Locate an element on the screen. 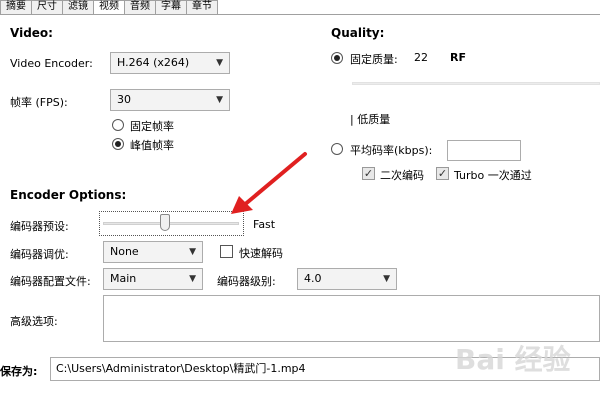  advanced-options-textarea is located at coordinates (351, 318).